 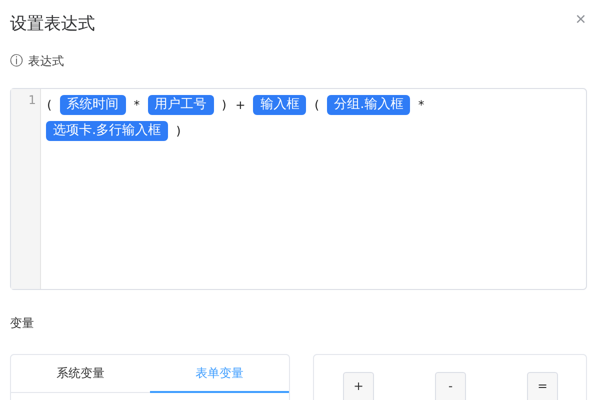 I want to click on dialog-title: 设置表达式, so click(x=52, y=23).